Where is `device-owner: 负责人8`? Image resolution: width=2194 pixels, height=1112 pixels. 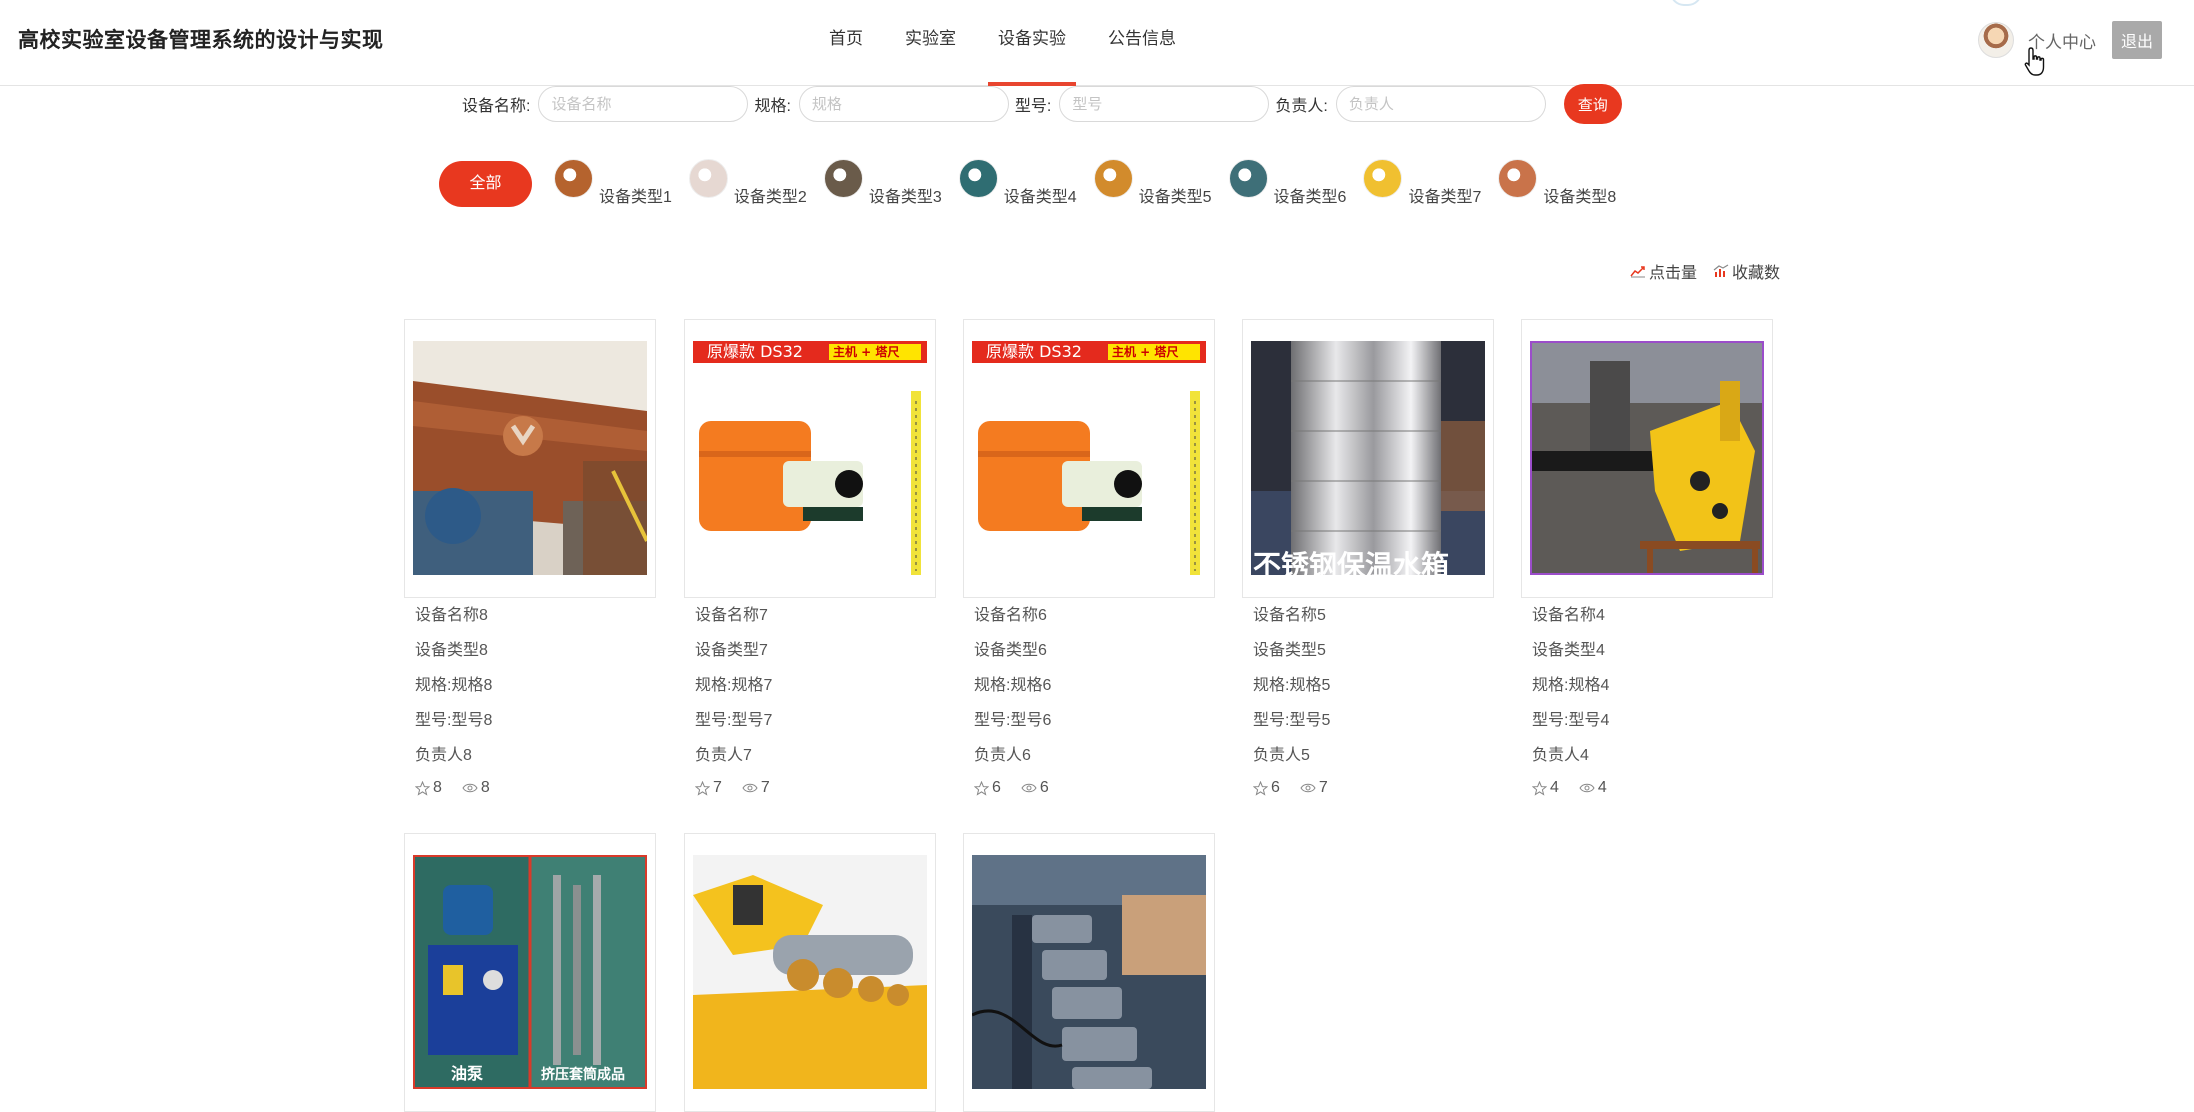
device-owner: 负责人8 is located at coordinates (443, 755).